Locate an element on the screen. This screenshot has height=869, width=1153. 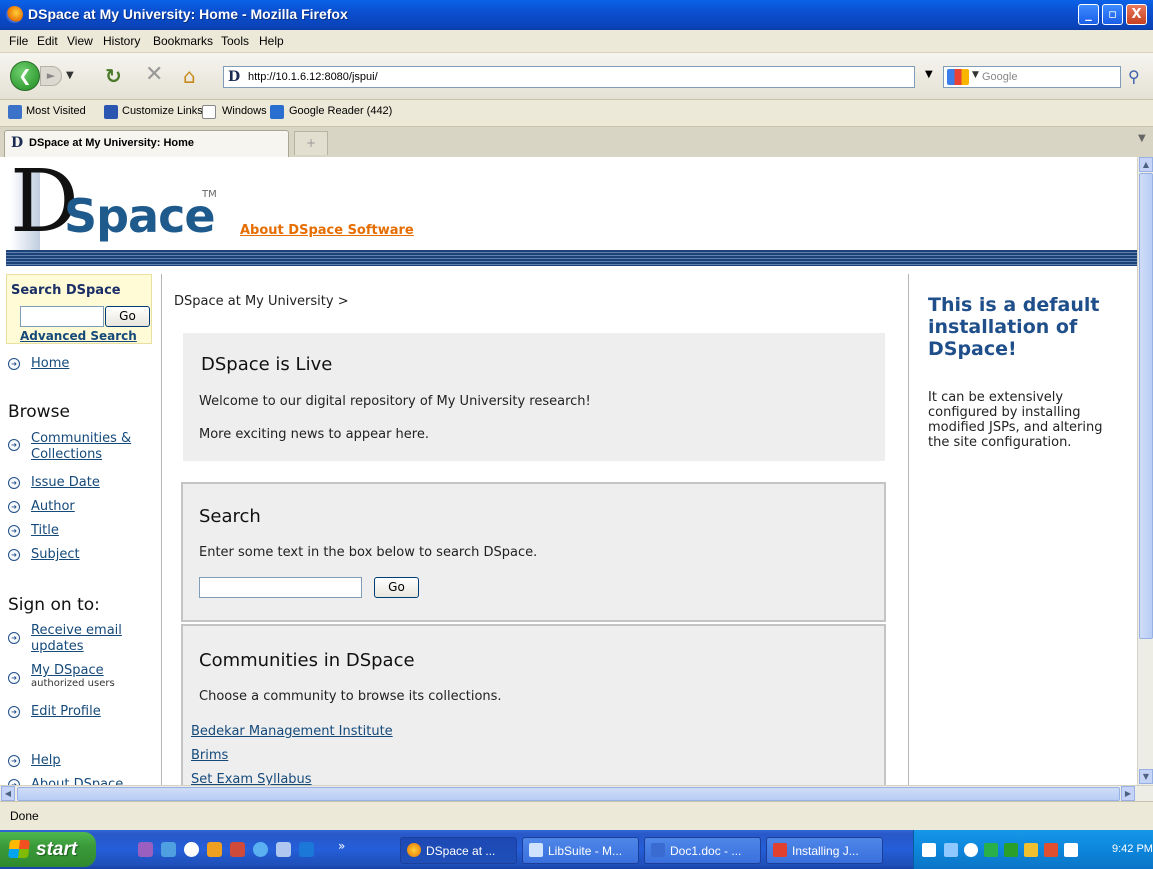
sidebar-search-input is located at coordinates (62, 316).